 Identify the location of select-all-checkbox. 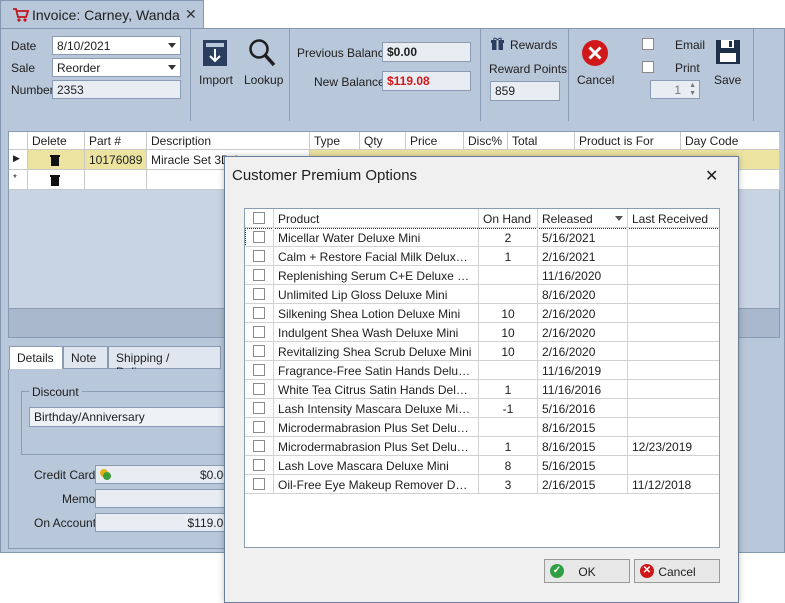
(259, 218).